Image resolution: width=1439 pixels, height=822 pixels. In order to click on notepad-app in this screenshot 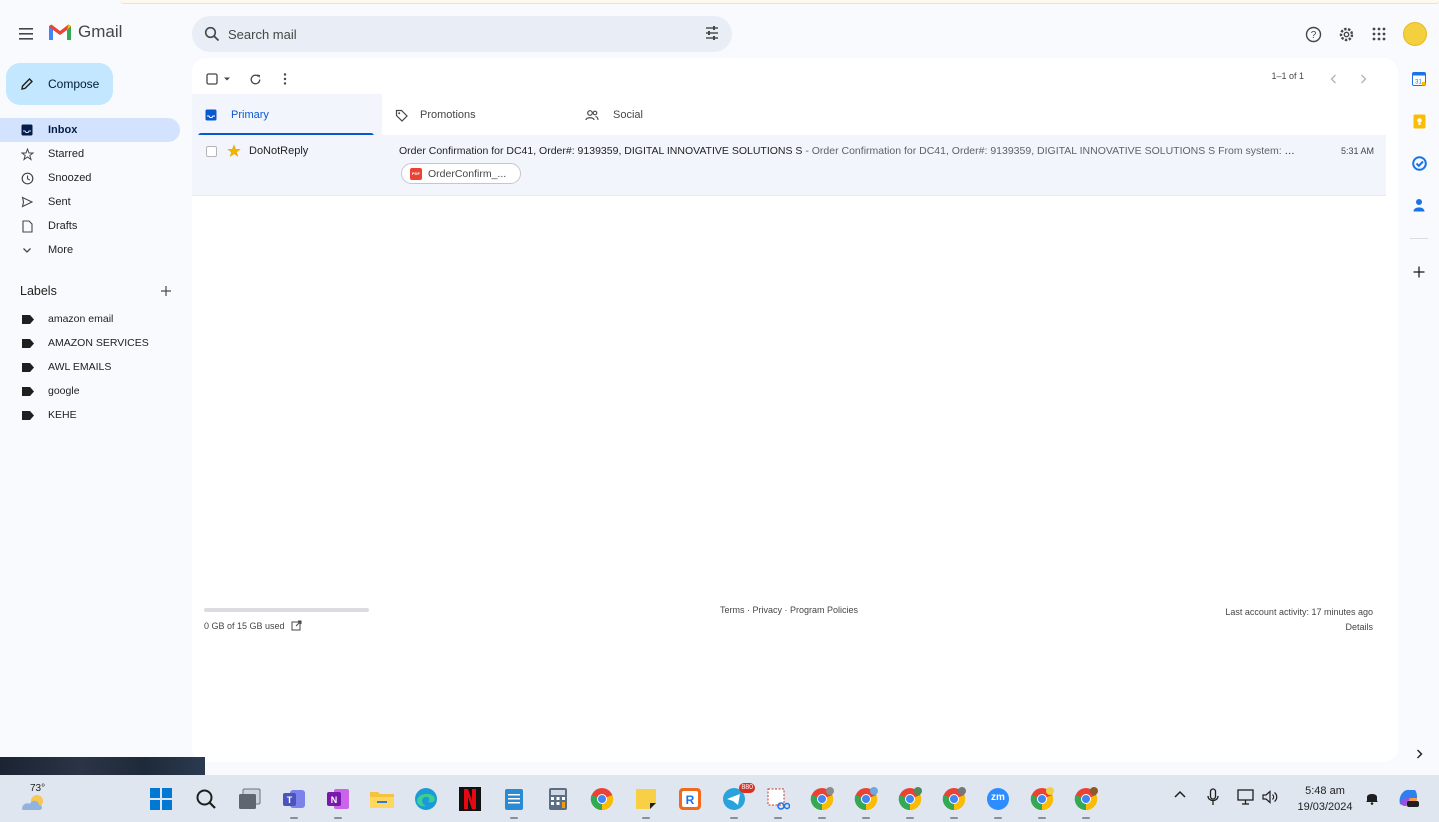, I will do `click(514, 802)`.